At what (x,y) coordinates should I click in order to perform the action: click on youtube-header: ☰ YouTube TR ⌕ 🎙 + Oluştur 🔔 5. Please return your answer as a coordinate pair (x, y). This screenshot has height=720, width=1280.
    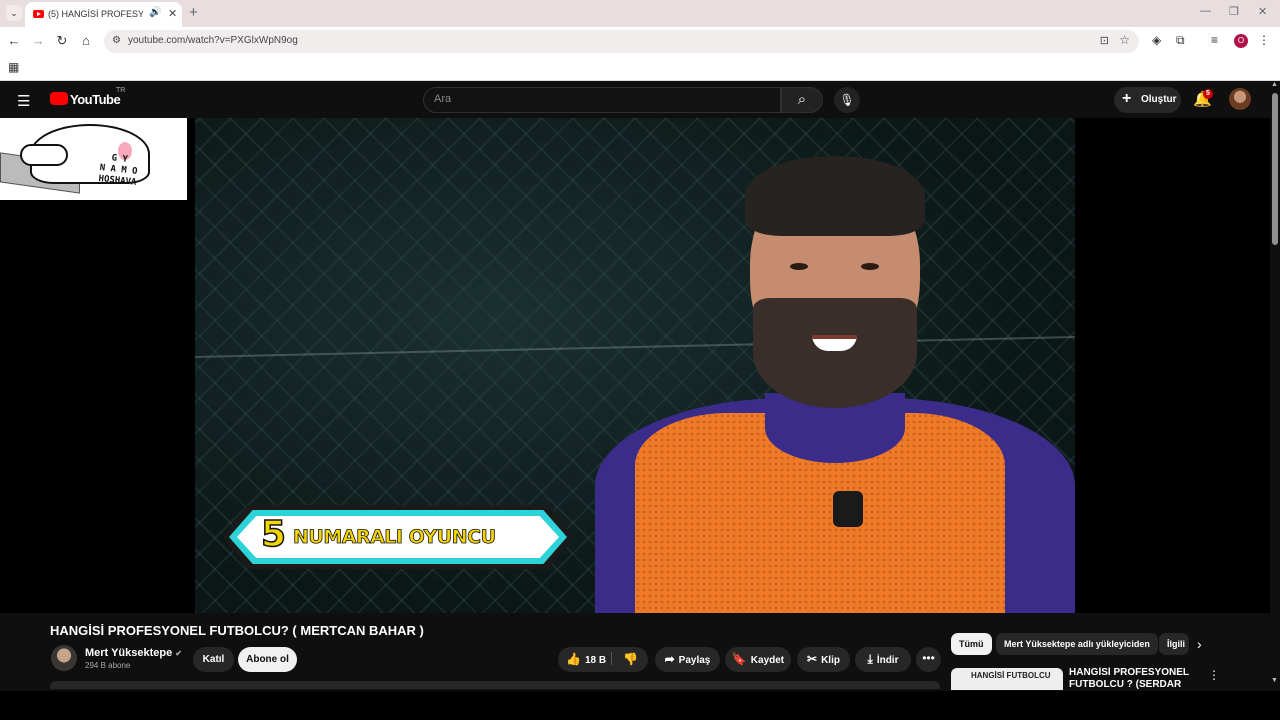
    Looking at the image, I should click on (635, 99).